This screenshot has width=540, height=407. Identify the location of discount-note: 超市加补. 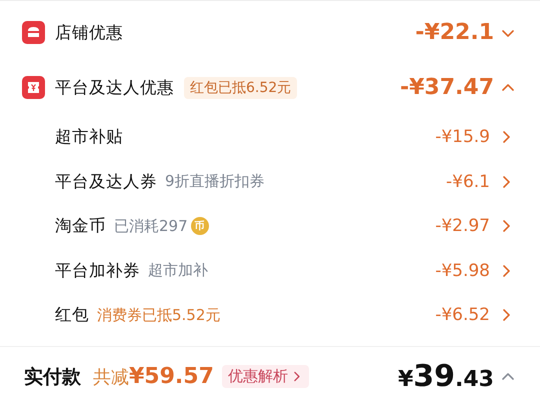
(178, 270).